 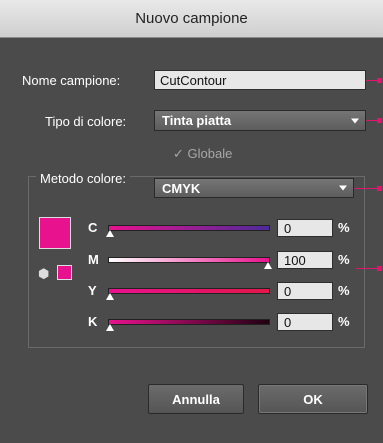 I want to click on mode-label: Metodo colore:, so click(x=83, y=178).